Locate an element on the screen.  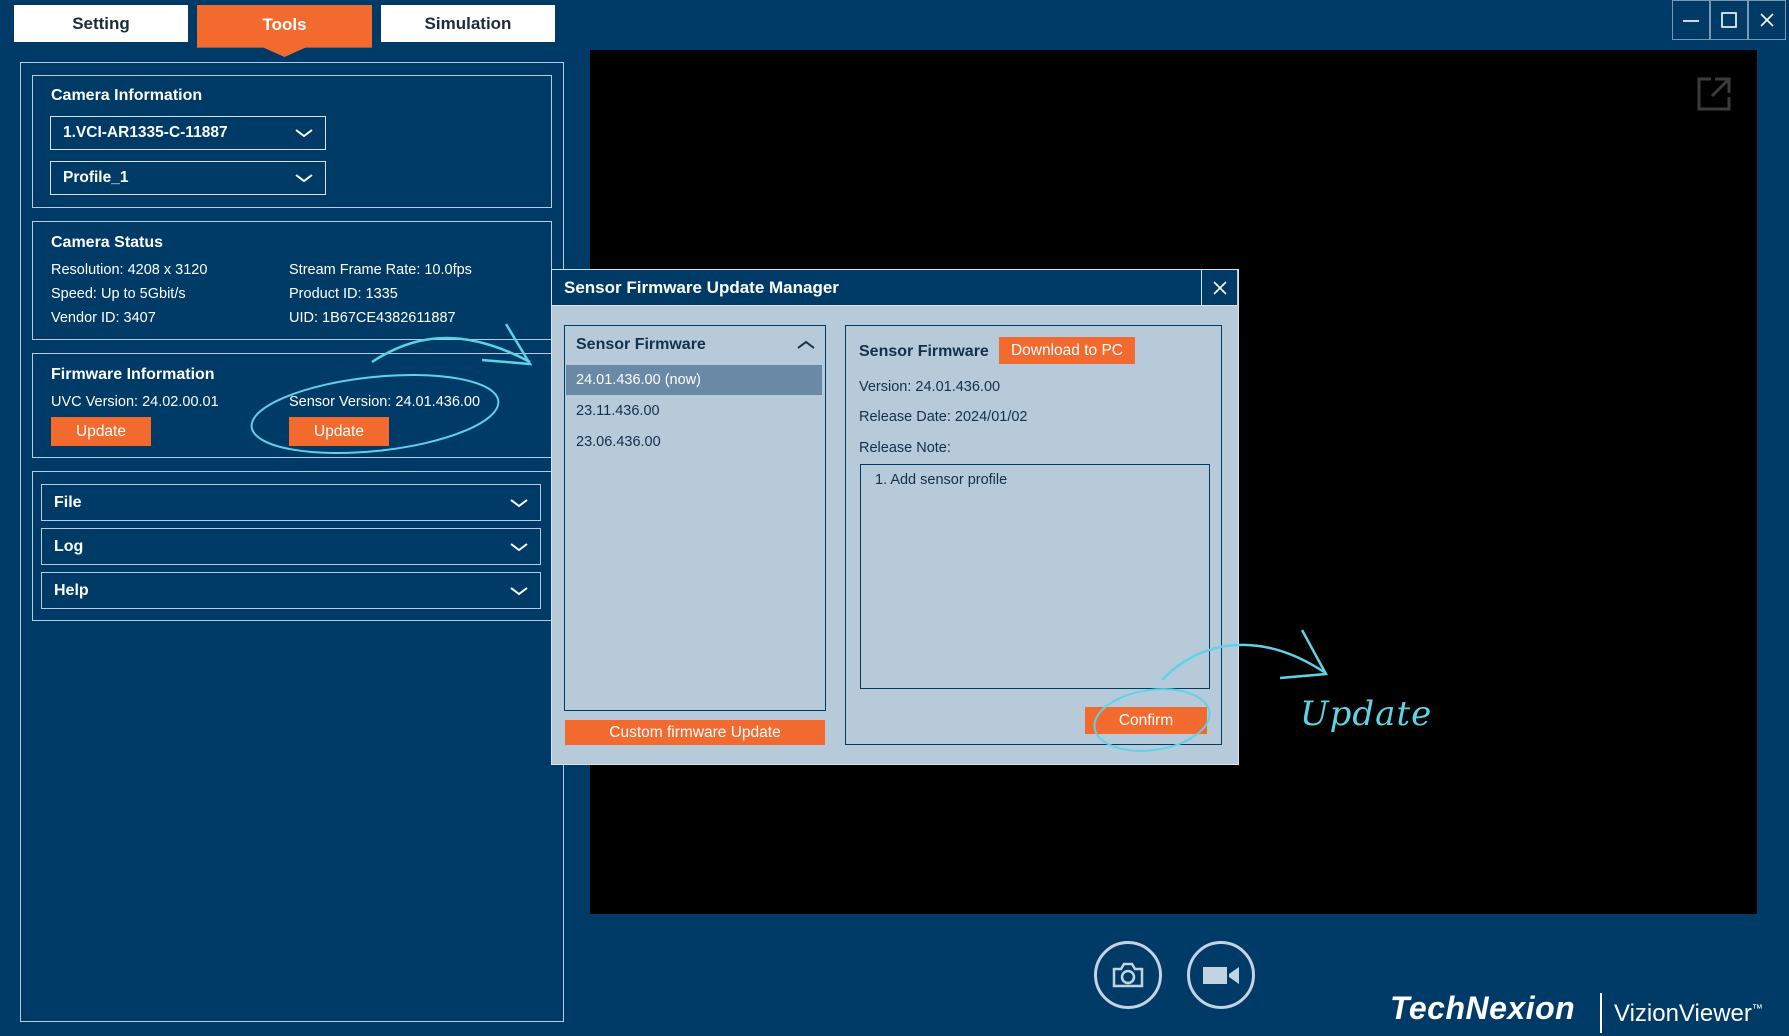
firmware-list-title: Sensor Firmware is located at coordinates (641, 344).